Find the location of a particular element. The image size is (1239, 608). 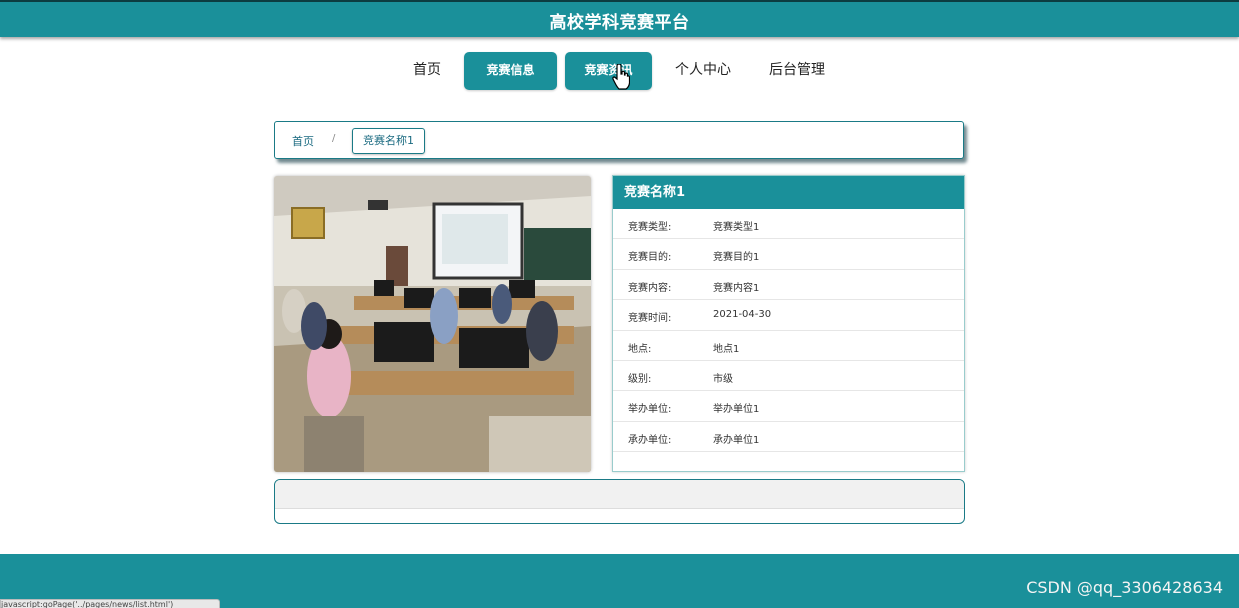

detail-key: 地点: is located at coordinates (640, 349).